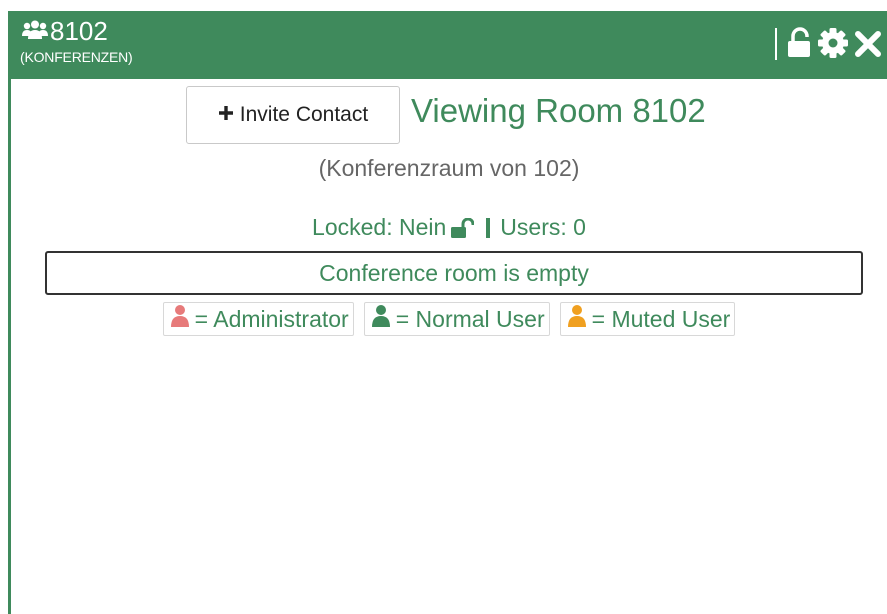 The image size is (887, 614). Describe the element at coordinates (79, 31) in the screenshot. I see `panel-title: 8102` at that location.